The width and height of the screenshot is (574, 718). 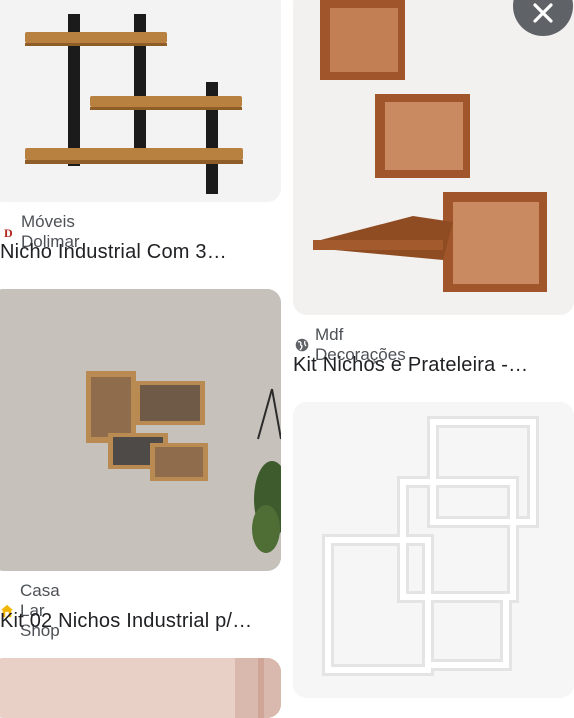 I want to click on close-icon, so click(x=543, y=13).